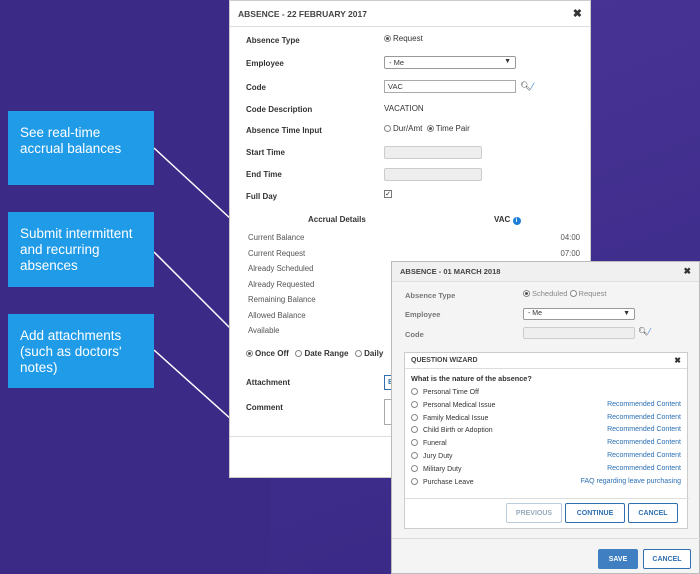 The height and width of the screenshot is (574, 700). I want to click on wizard-cancel-button: CANCEL, so click(653, 513).